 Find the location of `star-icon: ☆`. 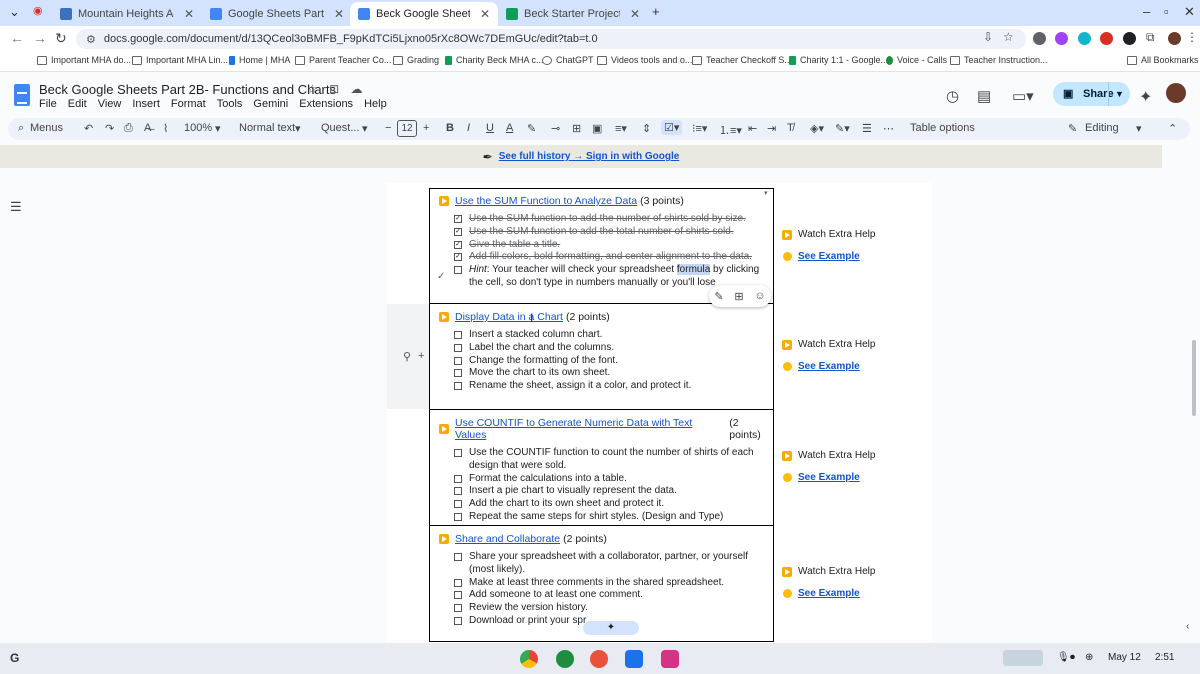

star-icon: ☆ is located at coordinates (312, 89).